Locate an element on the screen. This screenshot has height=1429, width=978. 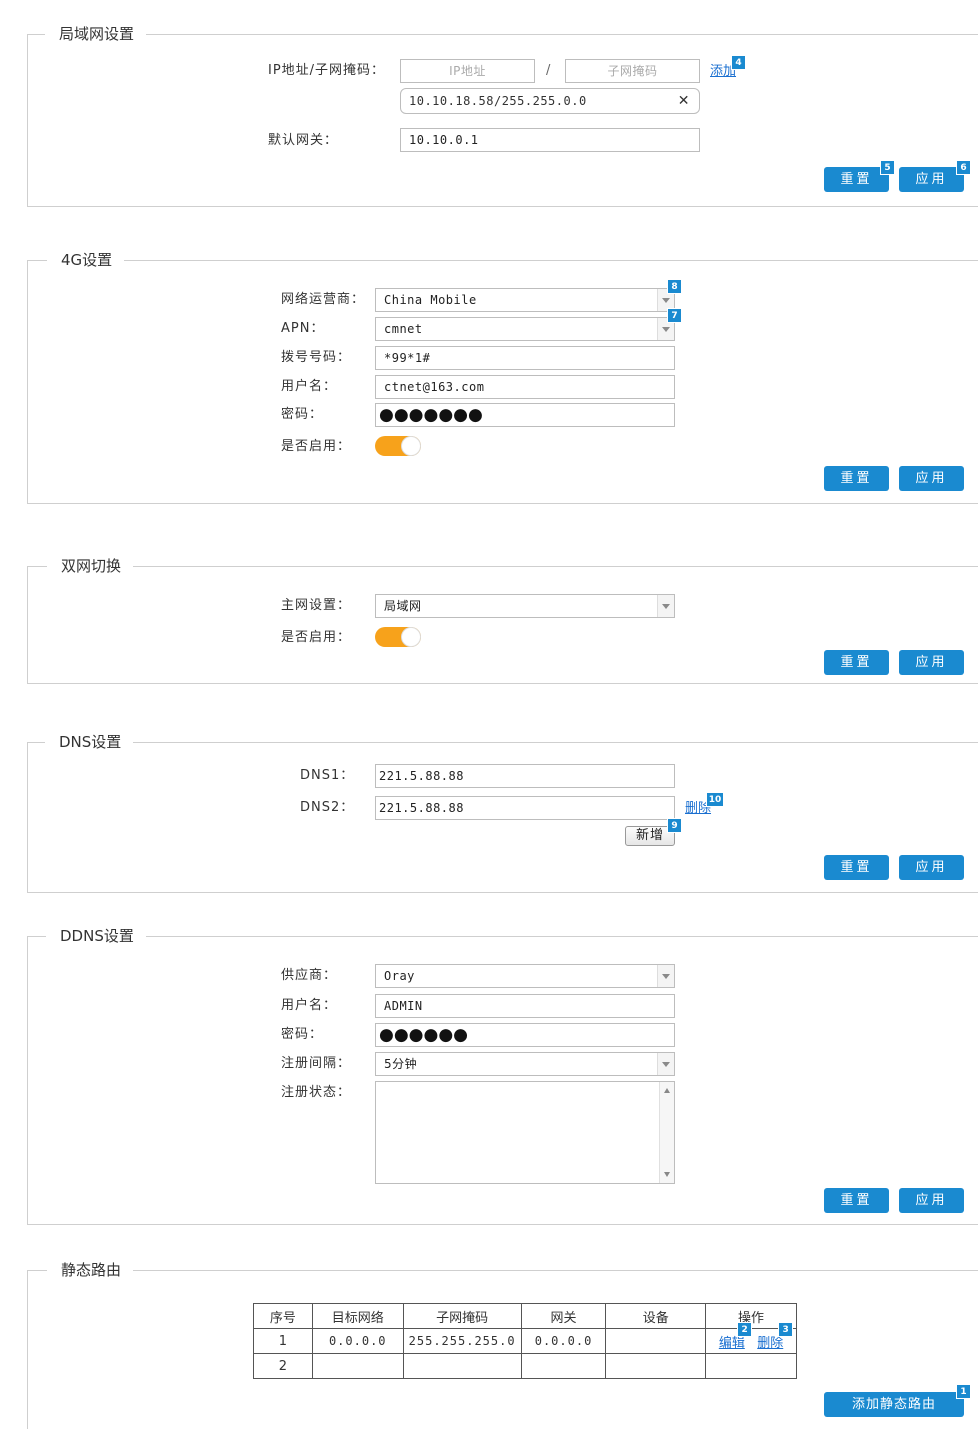
column-header: 序号 is located at coordinates (283, 1316).